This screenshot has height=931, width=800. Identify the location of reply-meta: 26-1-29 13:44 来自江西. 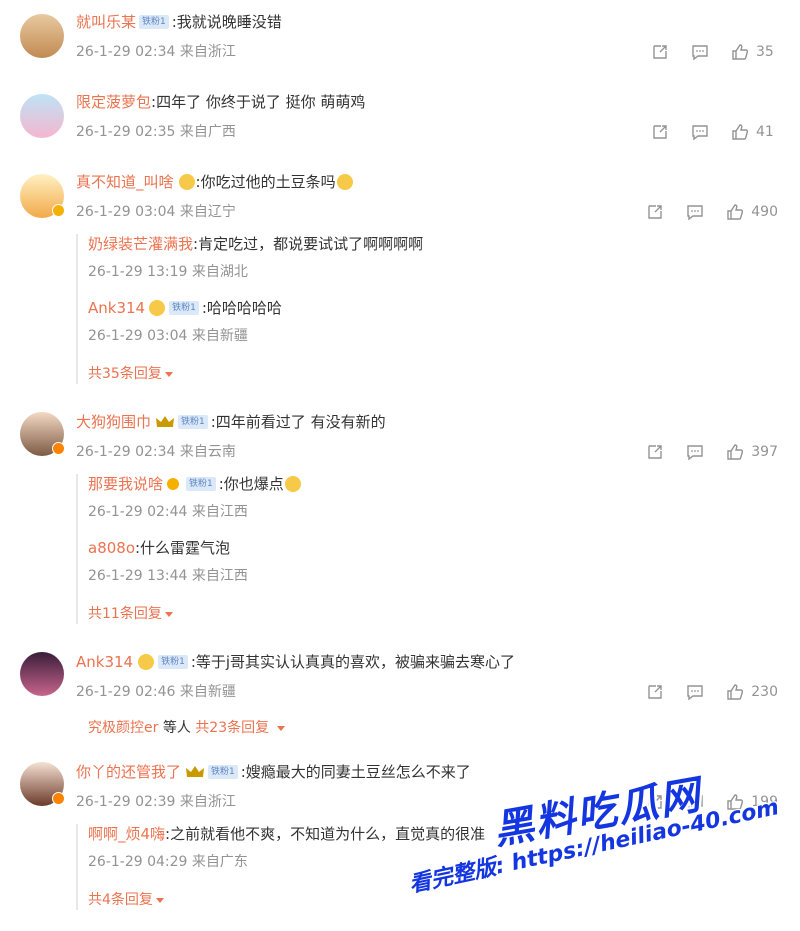
(168, 576).